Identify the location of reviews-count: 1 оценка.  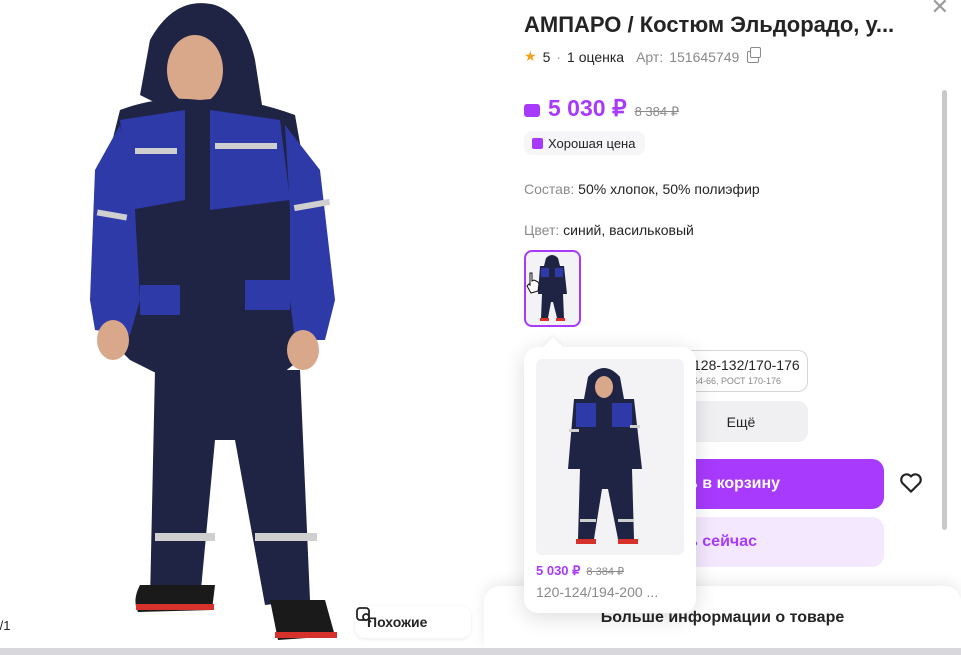
(595, 57).